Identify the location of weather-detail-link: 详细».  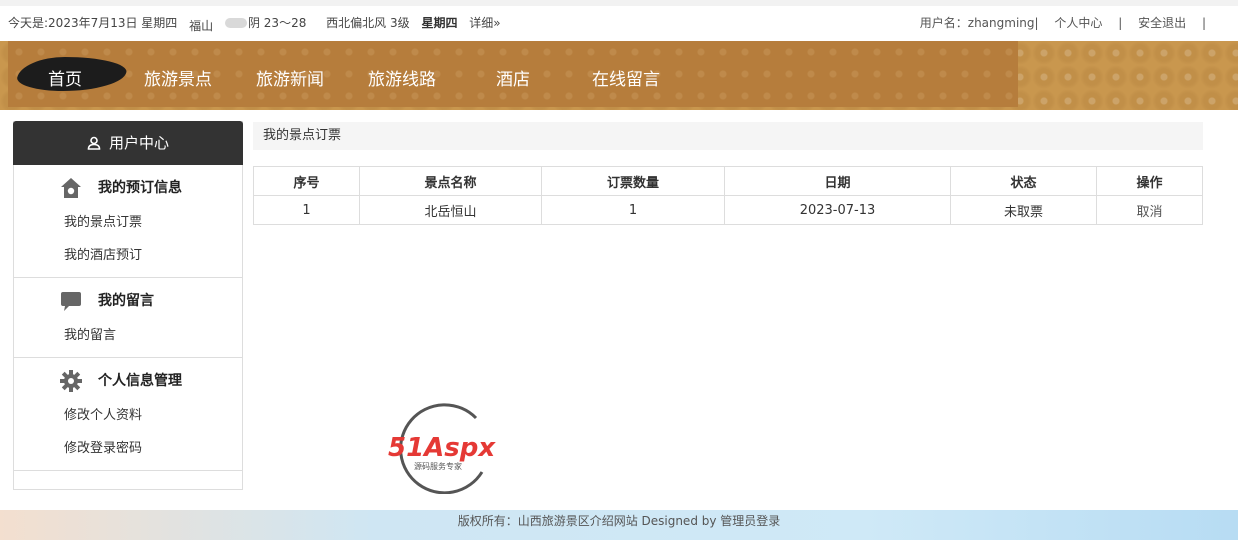
(484, 23).